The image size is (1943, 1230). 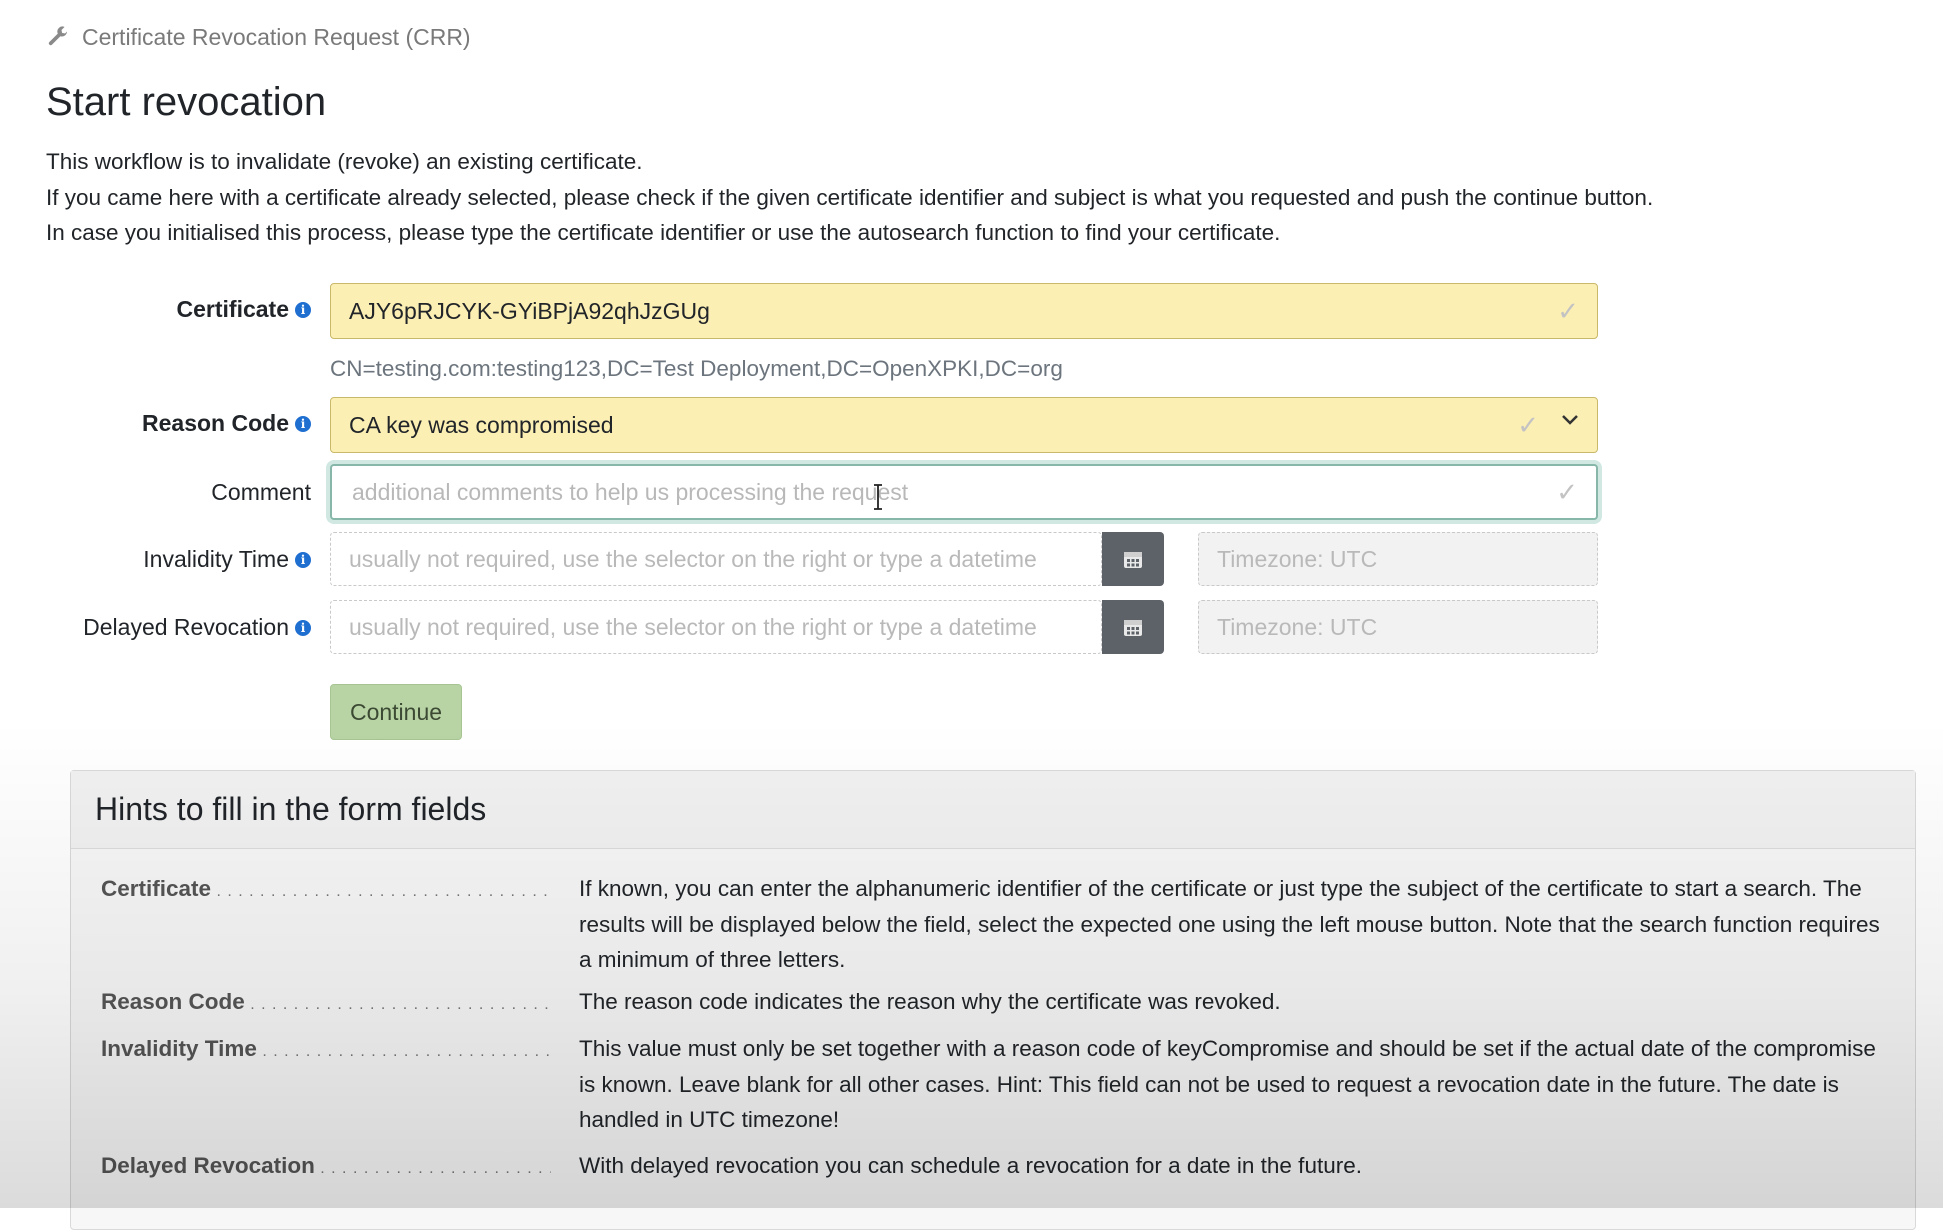 What do you see at coordinates (1570, 420) in the screenshot?
I see `chevron-down-icon` at bounding box center [1570, 420].